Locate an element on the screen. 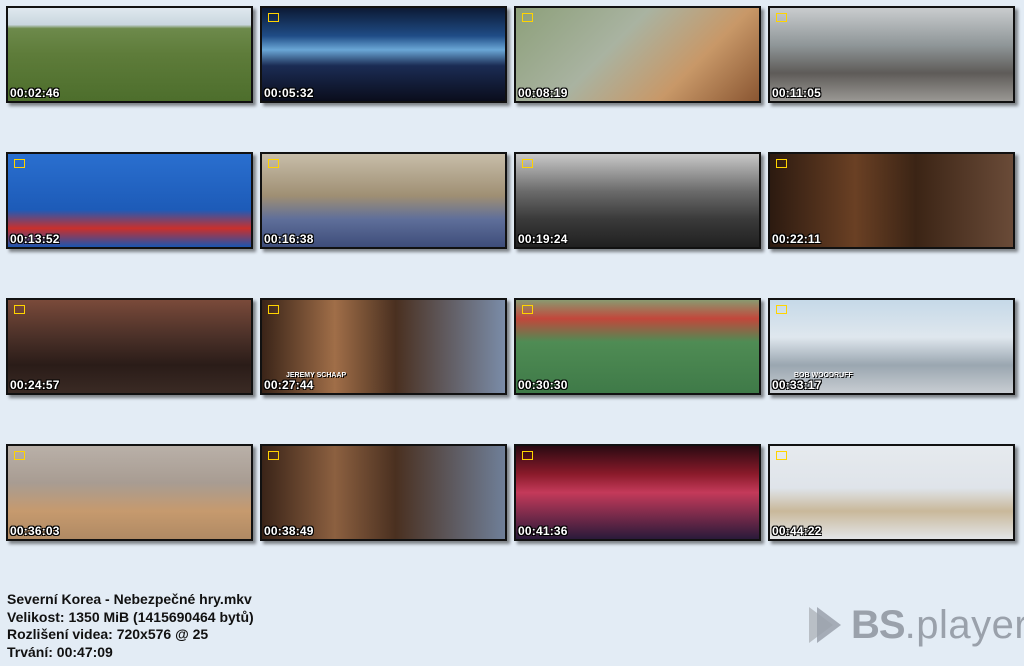 This screenshot has width=1024, height=666. timestamp: 00:22:11 is located at coordinates (796, 239).